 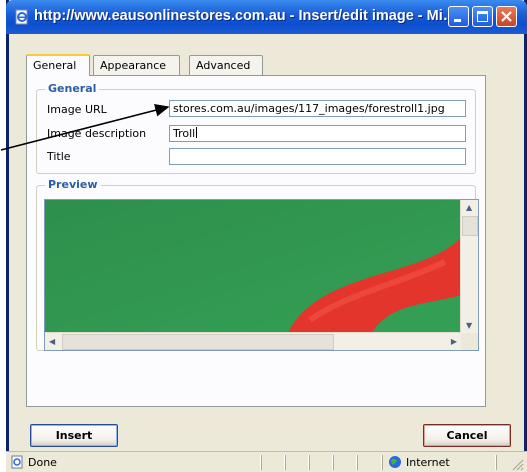 I want to click on preview-horizontal-scrollbar: ◀ ▶, so click(x=253, y=341).